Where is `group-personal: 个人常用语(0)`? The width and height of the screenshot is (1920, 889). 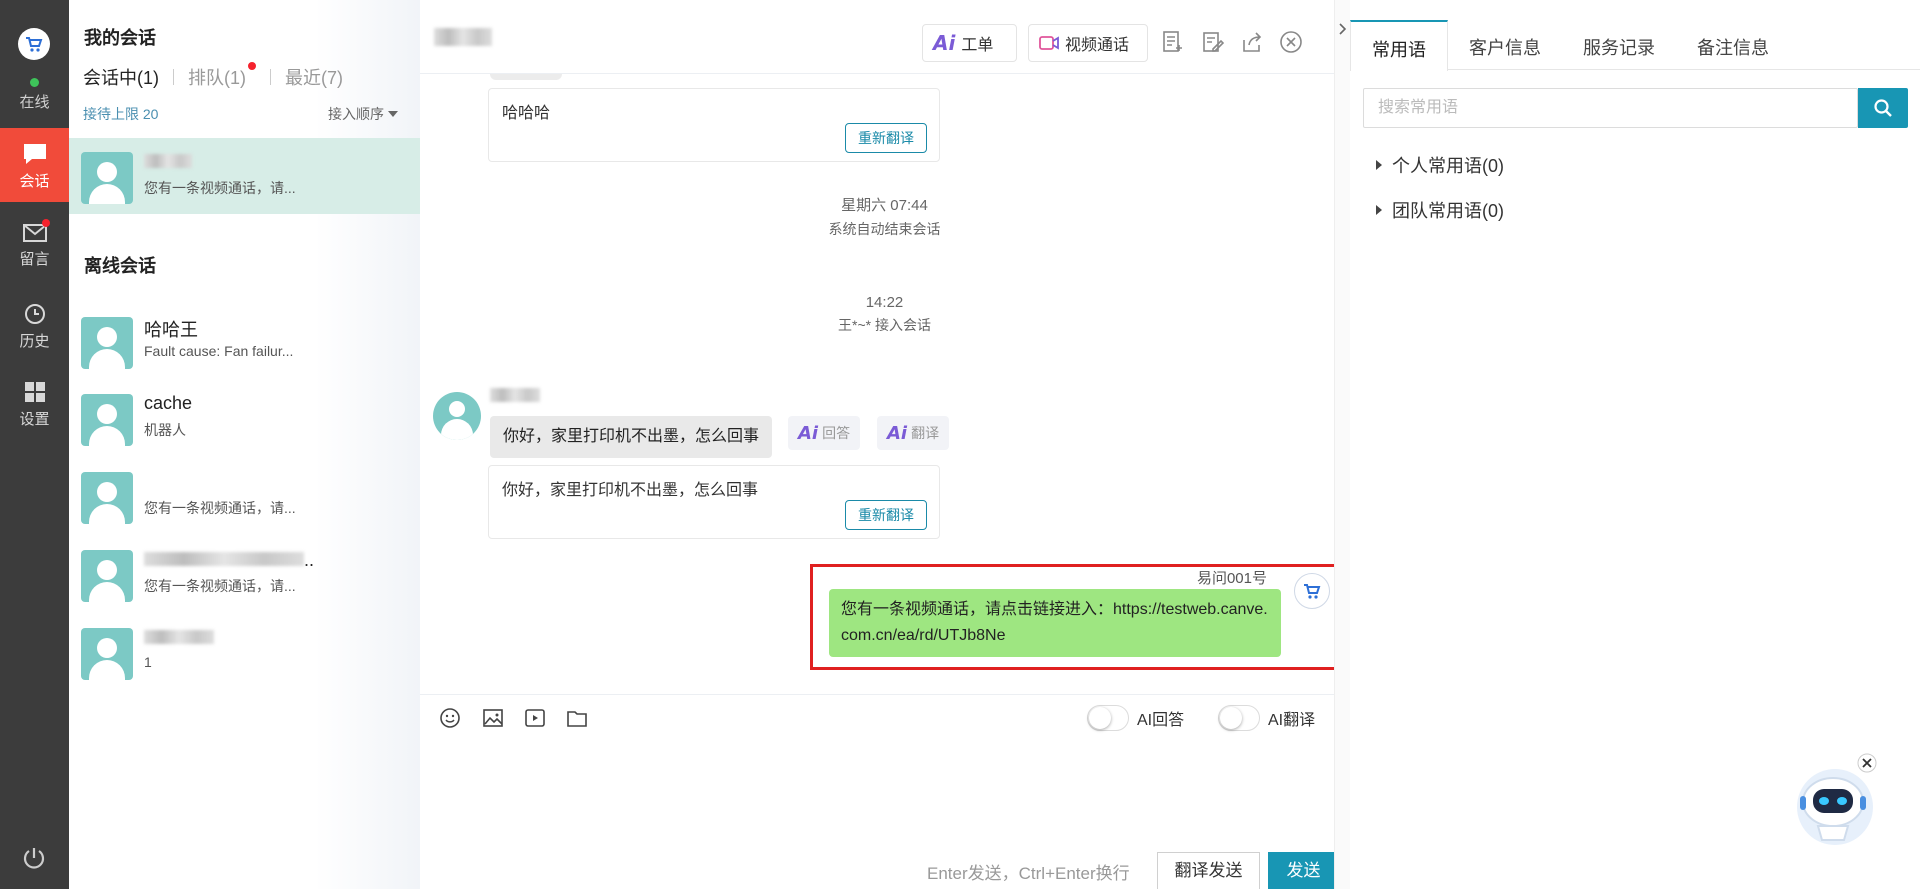 group-personal: 个人常用语(0) is located at coordinates (1440, 165).